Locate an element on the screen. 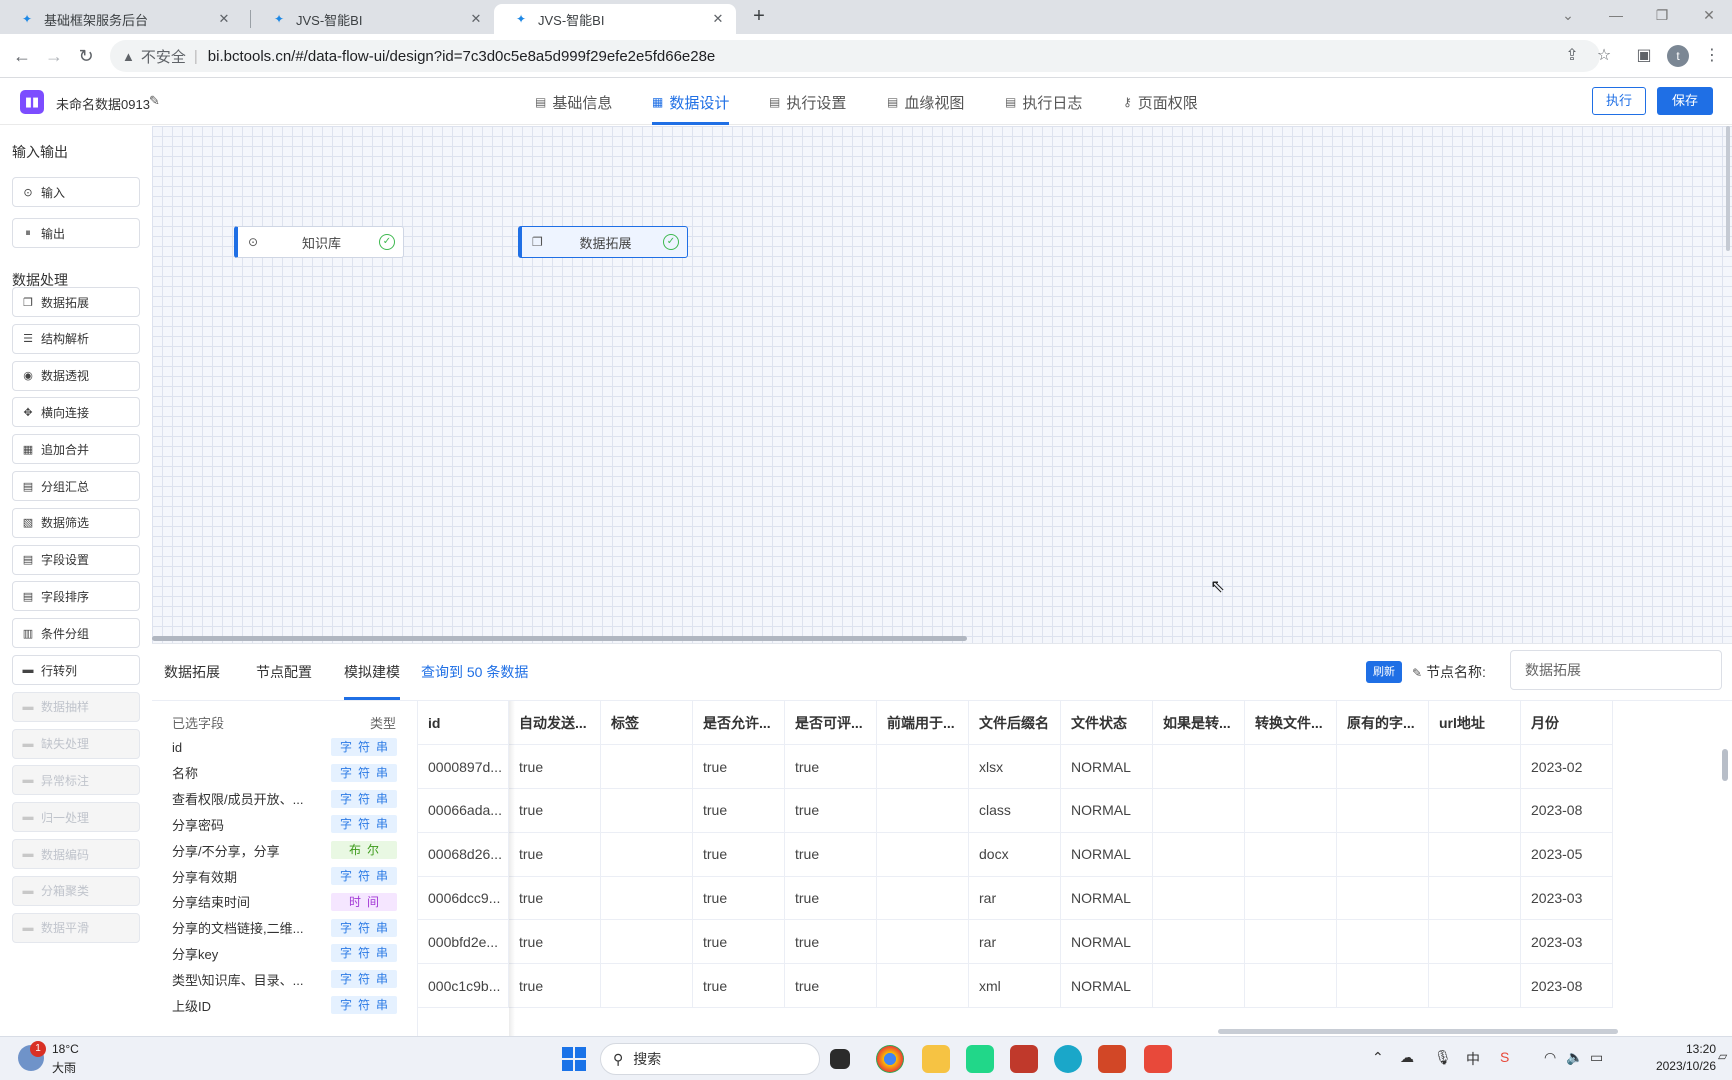  field-row: 分享有效期 字符串 is located at coordinates (284, 876).